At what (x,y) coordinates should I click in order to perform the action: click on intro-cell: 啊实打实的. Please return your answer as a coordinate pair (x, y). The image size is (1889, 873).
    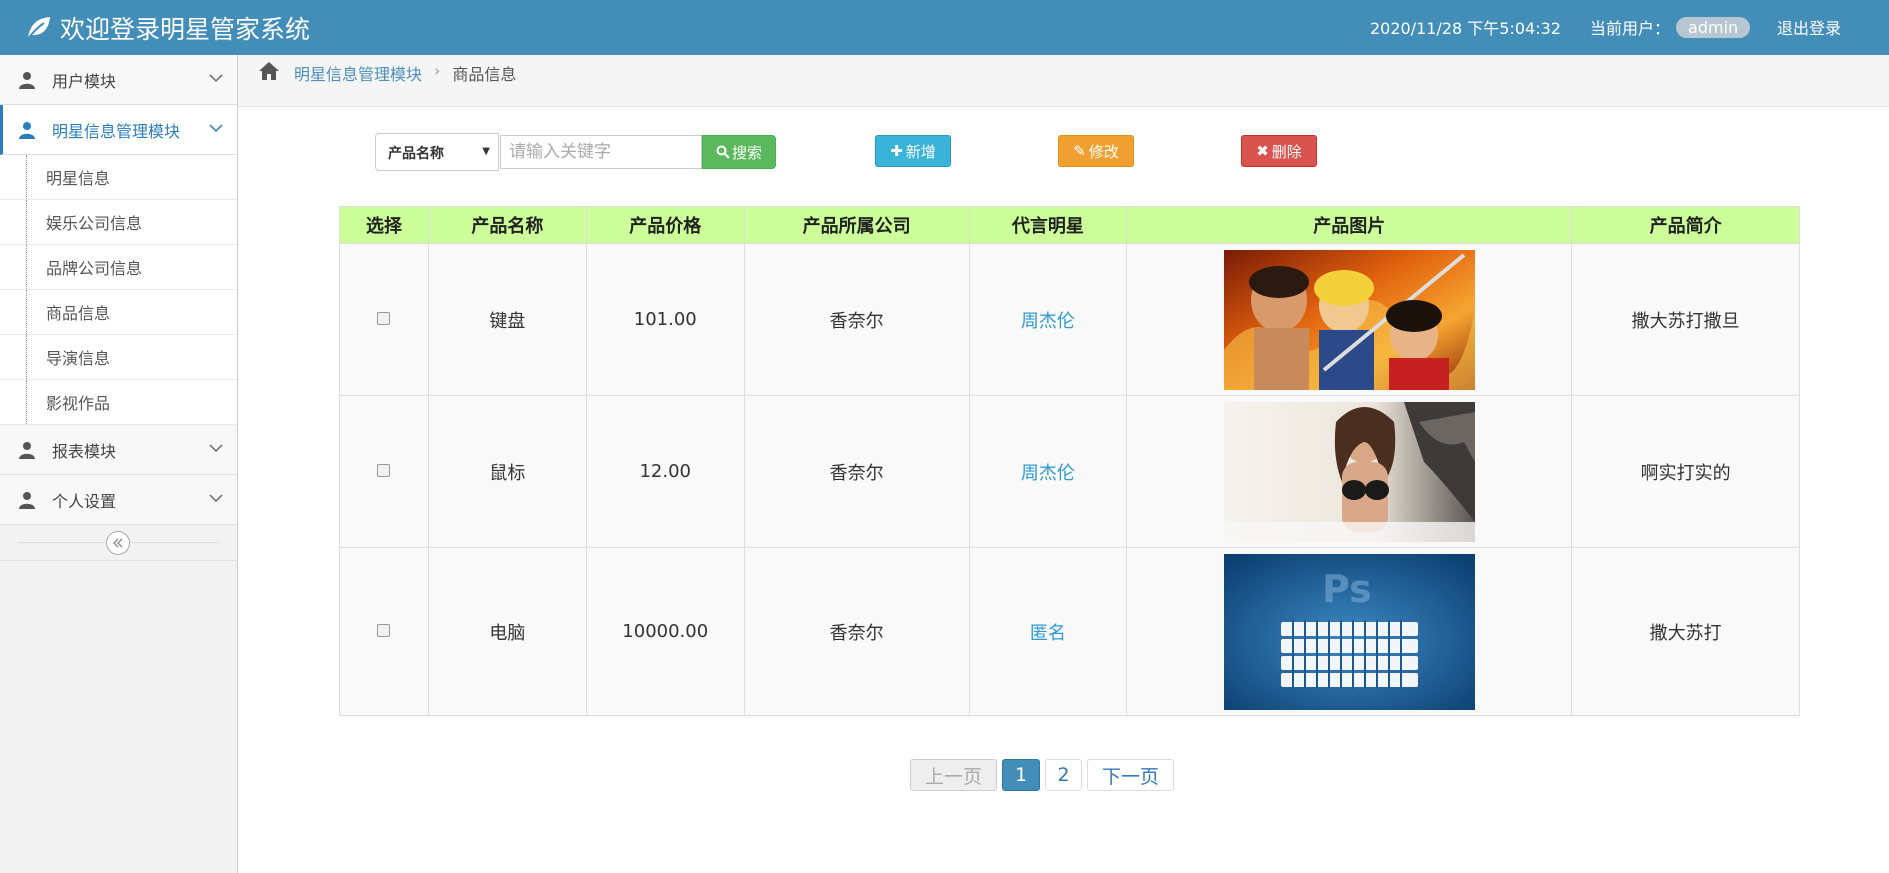
    Looking at the image, I should click on (1685, 471).